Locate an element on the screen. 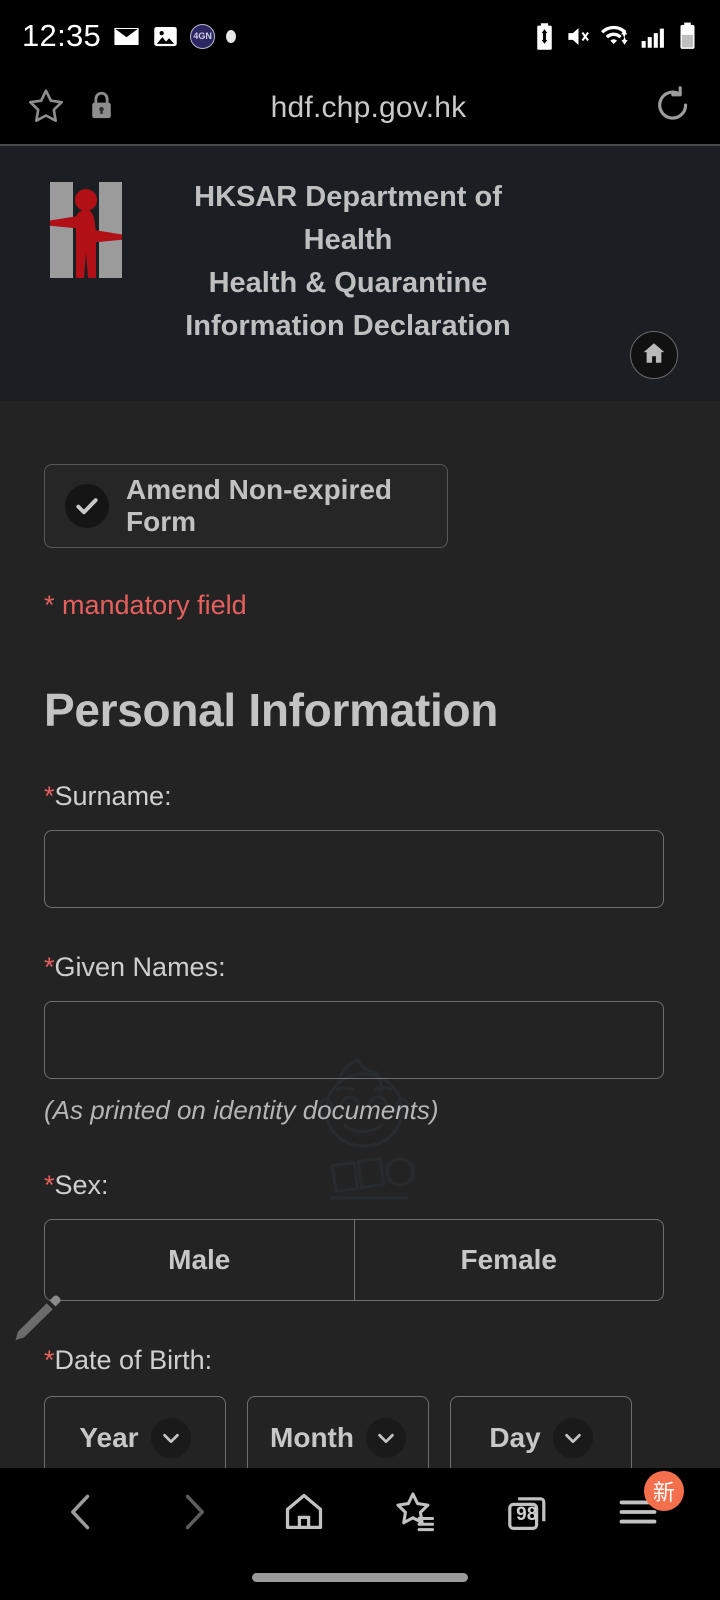 The height and width of the screenshot is (1600, 720). sex-option-male: Male is located at coordinates (199, 1260).